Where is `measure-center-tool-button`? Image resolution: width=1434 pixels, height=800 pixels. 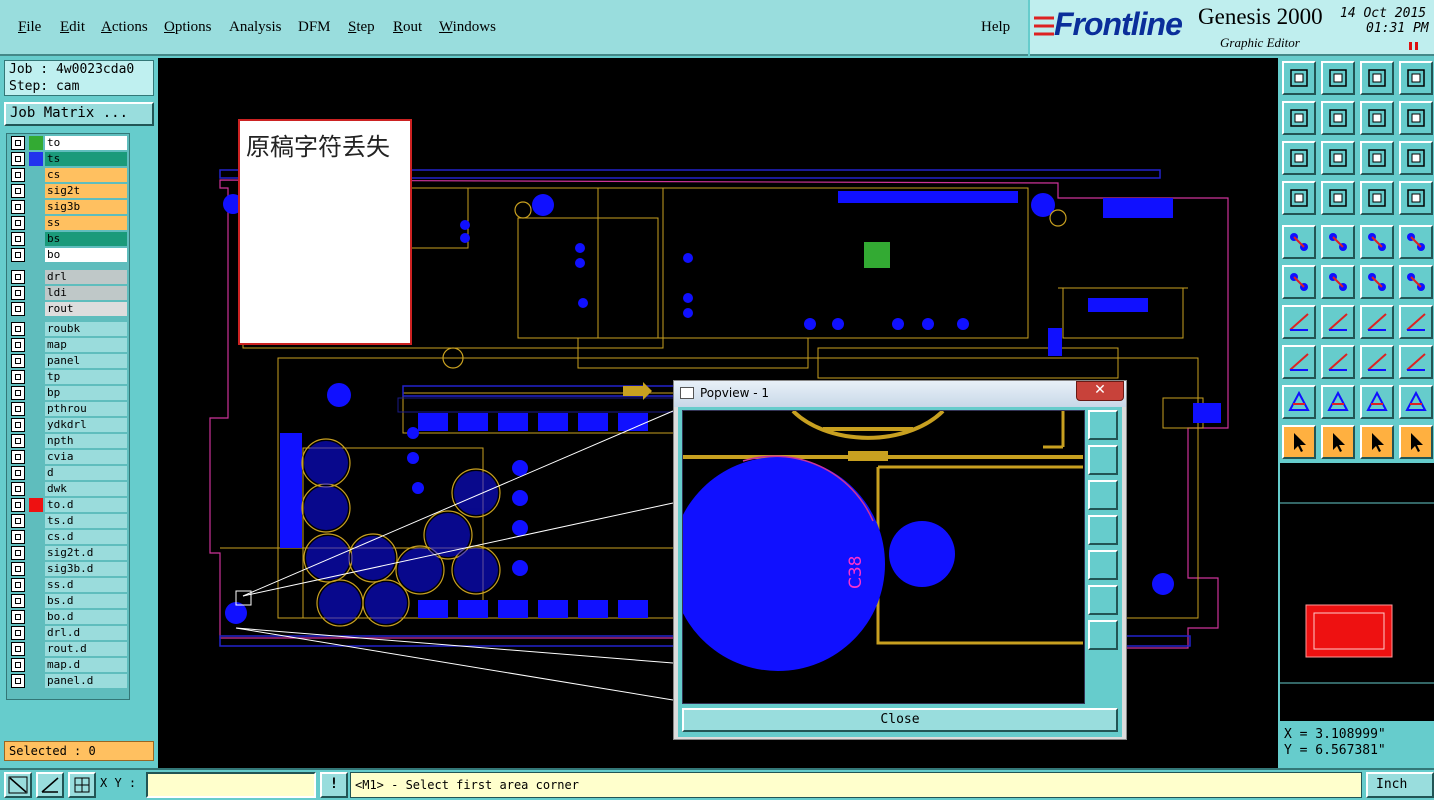 measure-center-tool-button is located at coordinates (1377, 362).